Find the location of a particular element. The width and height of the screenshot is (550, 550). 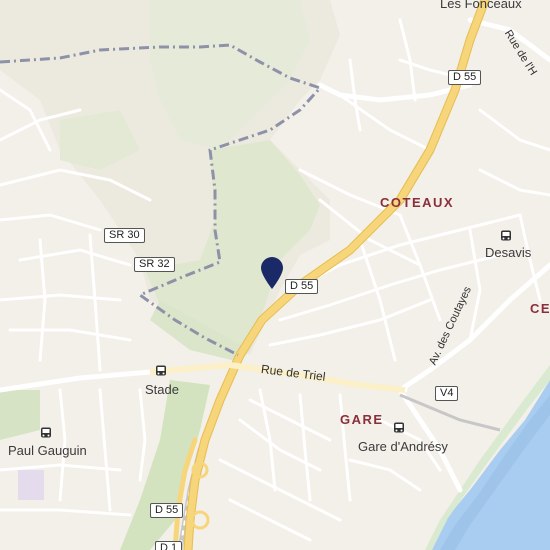

place-ce: CE is located at coordinates (540, 308).